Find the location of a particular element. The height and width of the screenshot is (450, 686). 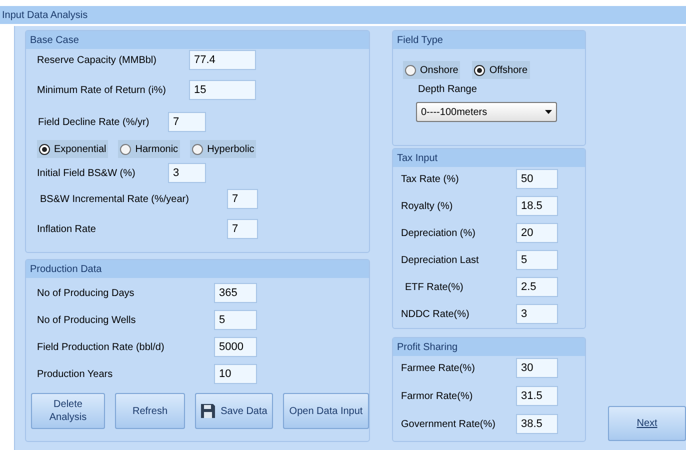

field-label: Inflation Rate is located at coordinates (67, 229).